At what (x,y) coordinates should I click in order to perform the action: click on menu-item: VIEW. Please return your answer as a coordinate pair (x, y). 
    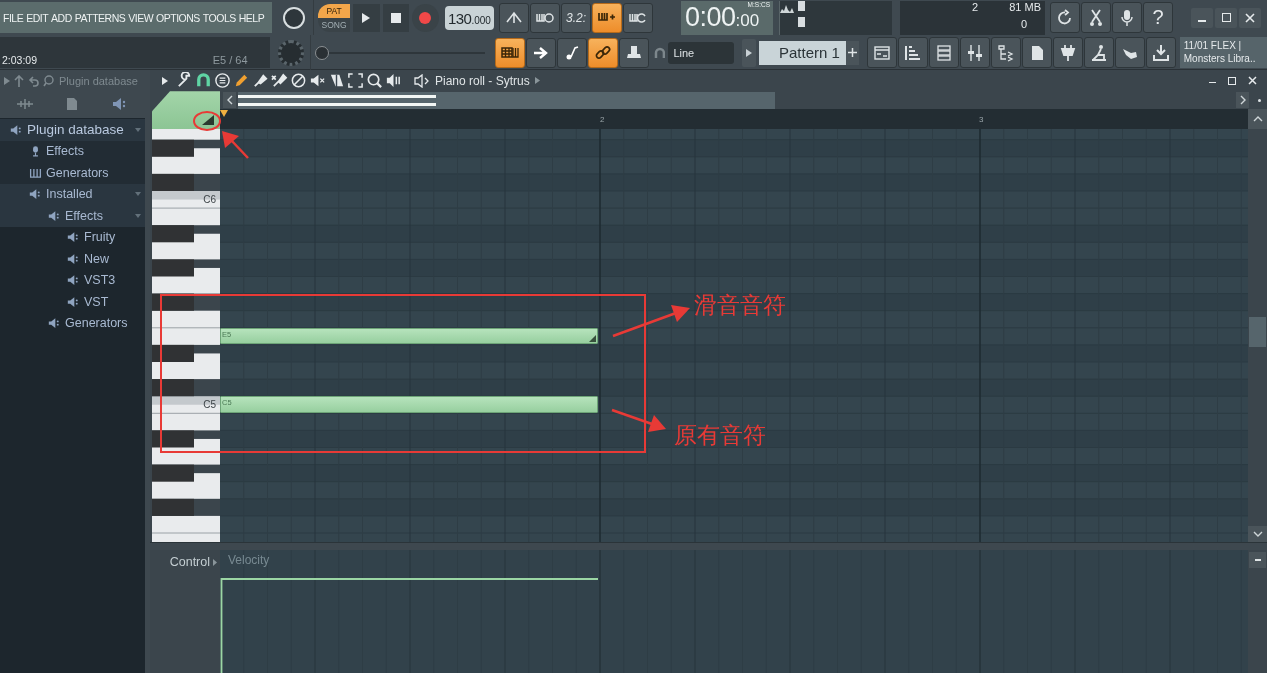
    Looking at the image, I should click on (141, 17).